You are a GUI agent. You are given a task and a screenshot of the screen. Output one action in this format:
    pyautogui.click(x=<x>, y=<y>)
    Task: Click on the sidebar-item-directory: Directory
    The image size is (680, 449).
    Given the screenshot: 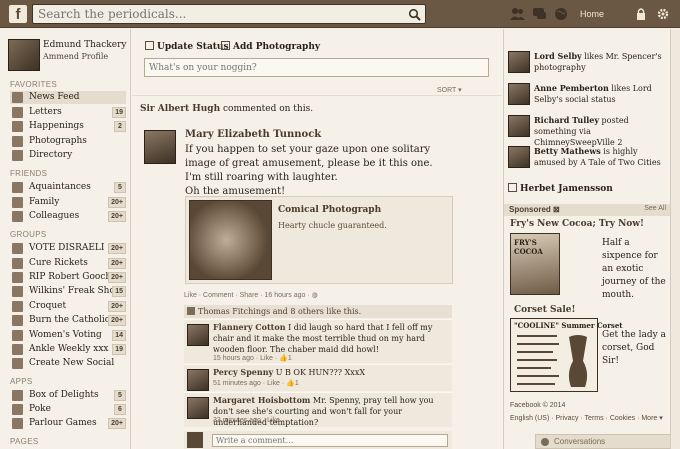 What is the action you would take?
    pyautogui.click(x=68, y=155)
    